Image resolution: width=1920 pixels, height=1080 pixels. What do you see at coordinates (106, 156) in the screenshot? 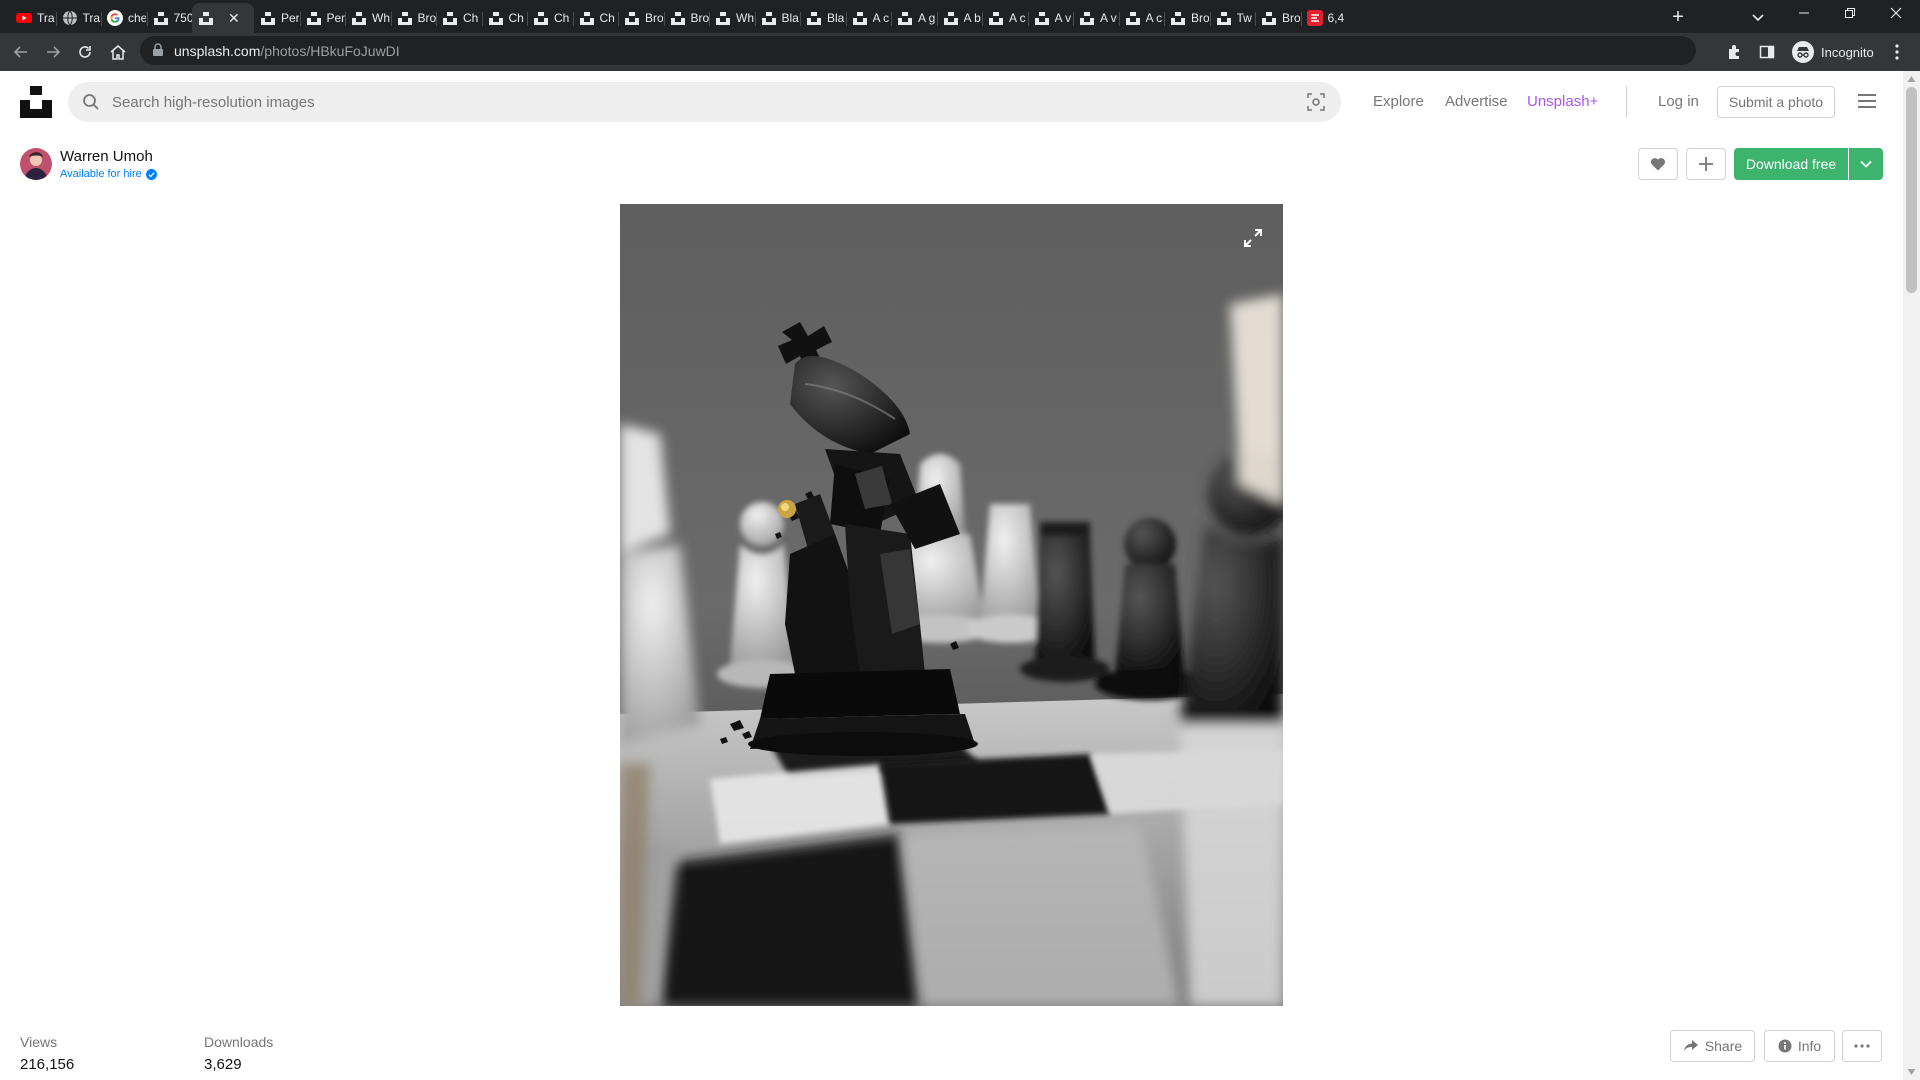
I see `author-name: Warren Umoh` at bounding box center [106, 156].